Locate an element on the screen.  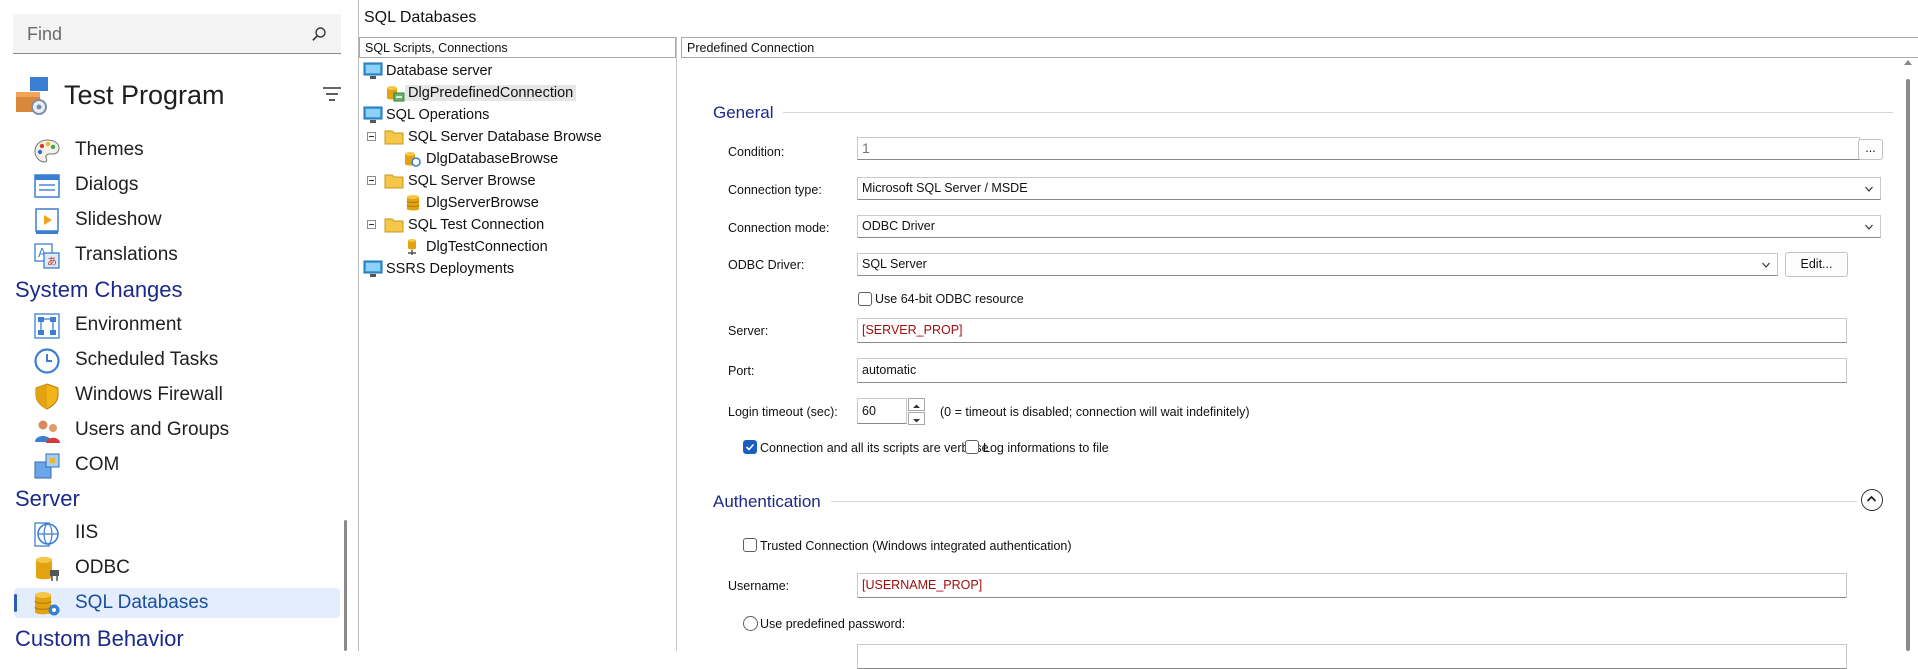
slideshow-icon is located at coordinates (47, 221).